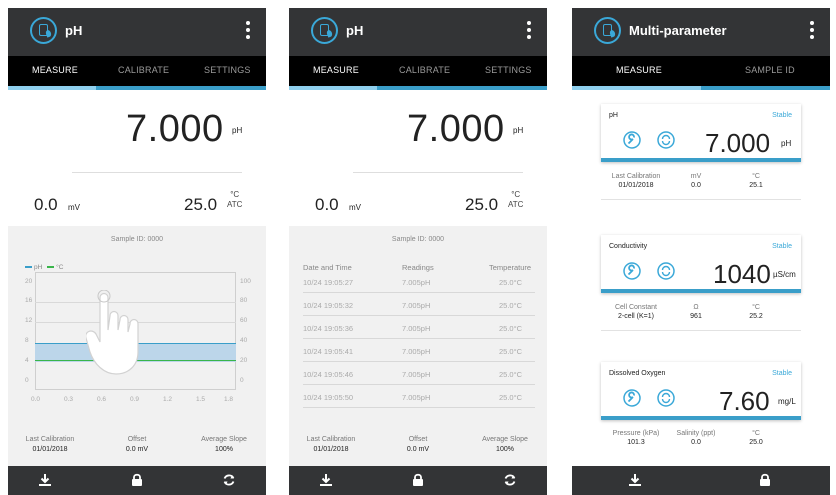  I want to click on status-badge: Stable, so click(782, 373).